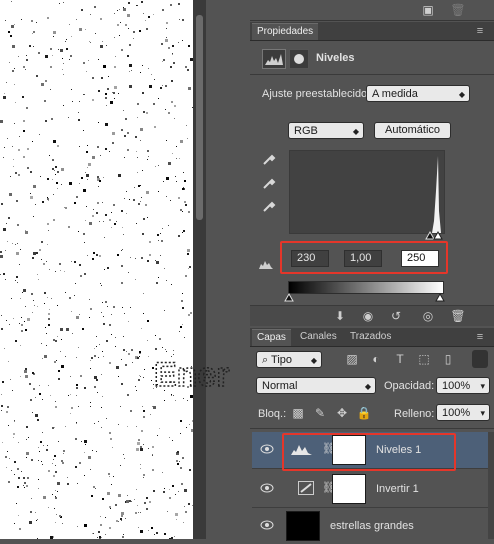 The image size is (494, 544). What do you see at coordinates (372, 31) in the screenshot?
I see `properties-tab-row: Propiedades ≡` at bounding box center [372, 31].